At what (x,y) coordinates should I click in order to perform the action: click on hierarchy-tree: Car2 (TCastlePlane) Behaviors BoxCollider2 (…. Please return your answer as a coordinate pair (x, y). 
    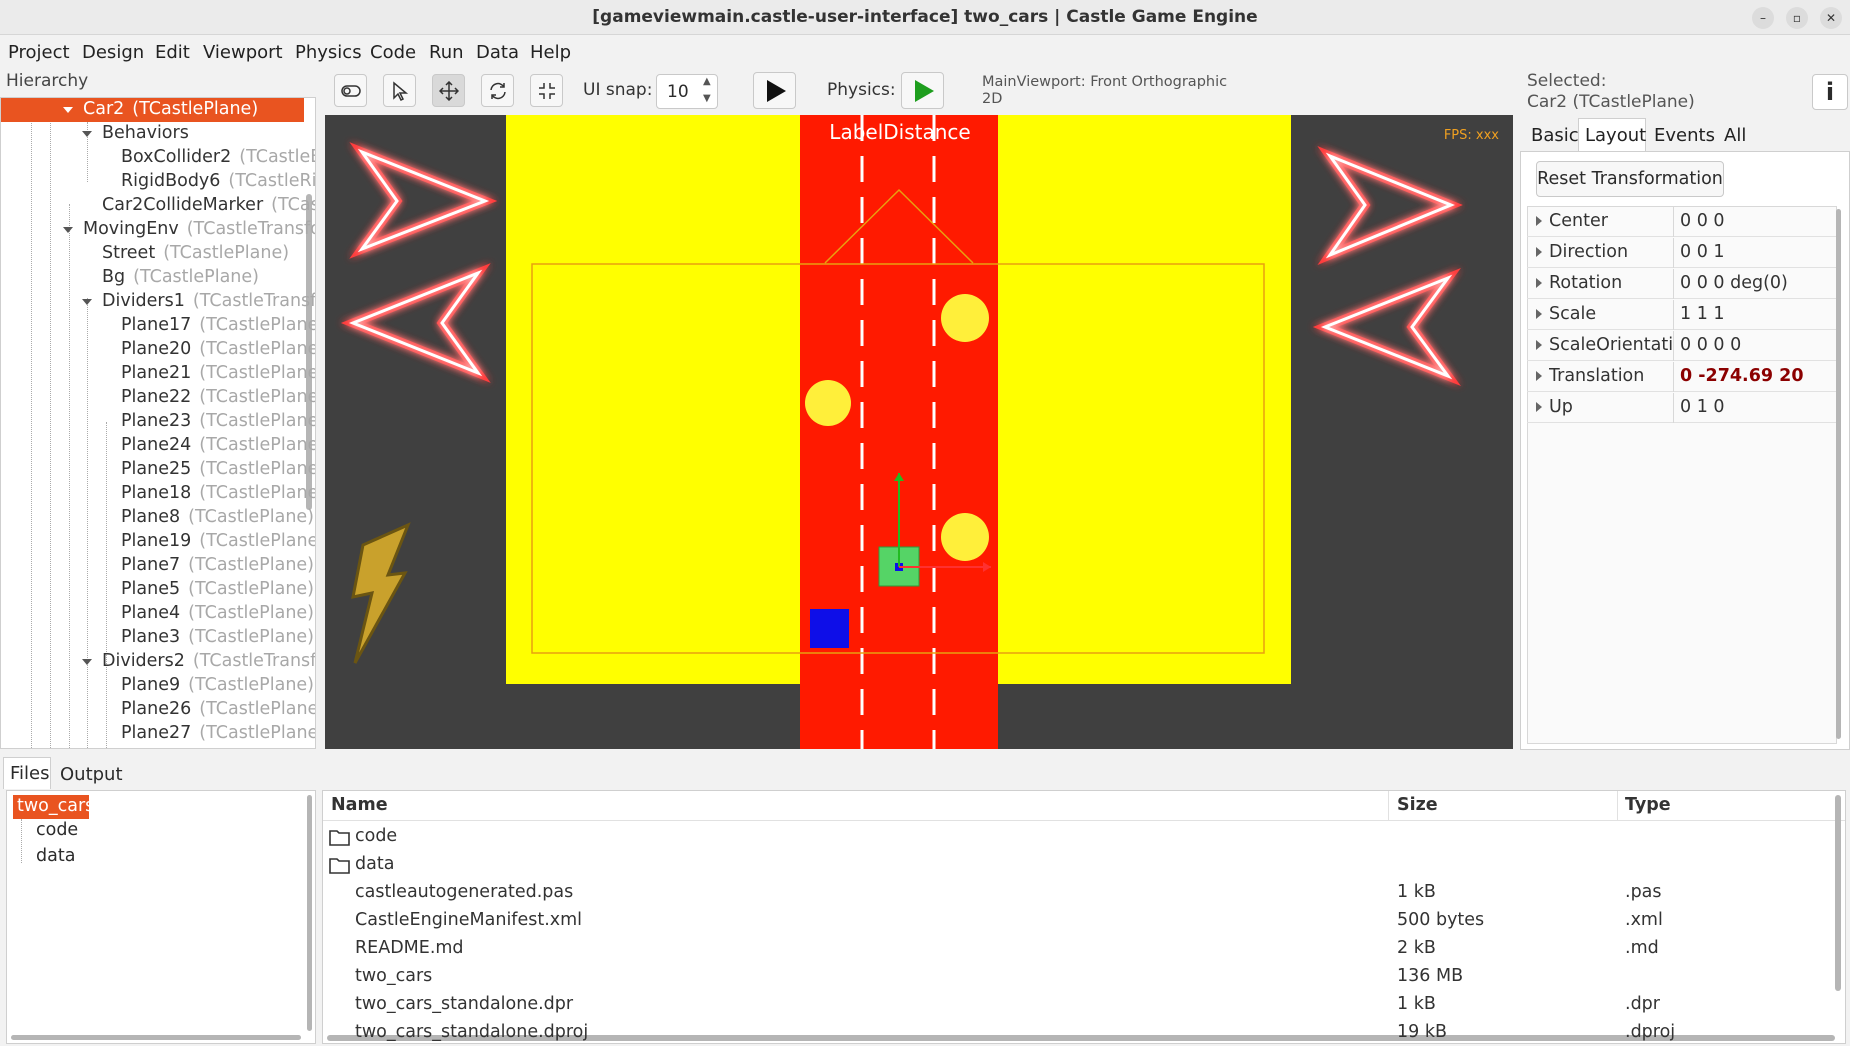
    Looking at the image, I should click on (158, 423).